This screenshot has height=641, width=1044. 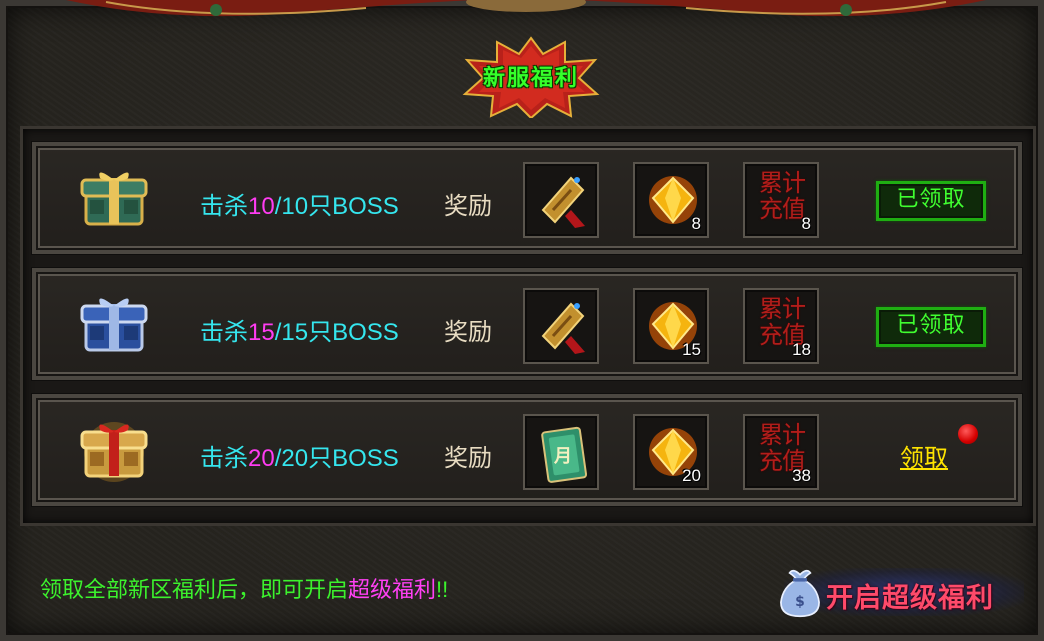 What do you see at coordinates (781, 326) in the screenshot?
I see `reward-slot: 累计 充值 18` at bounding box center [781, 326].